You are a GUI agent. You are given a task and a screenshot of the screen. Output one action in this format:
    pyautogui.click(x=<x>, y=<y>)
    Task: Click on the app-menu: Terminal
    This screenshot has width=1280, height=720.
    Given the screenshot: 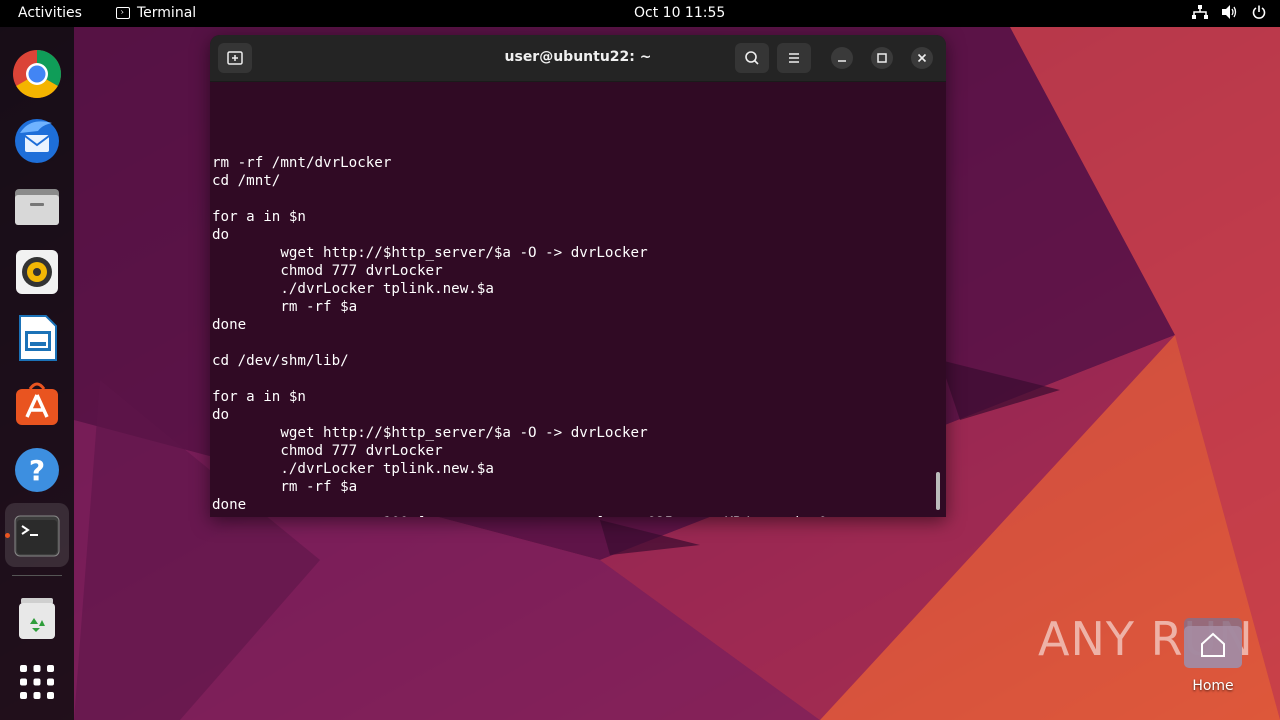 What is the action you would take?
    pyautogui.click(x=156, y=13)
    